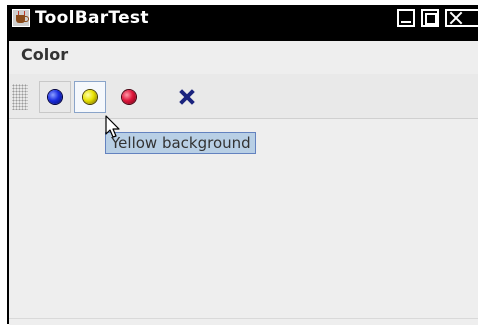  I want to click on yellow-ball-icon, so click(90, 97).